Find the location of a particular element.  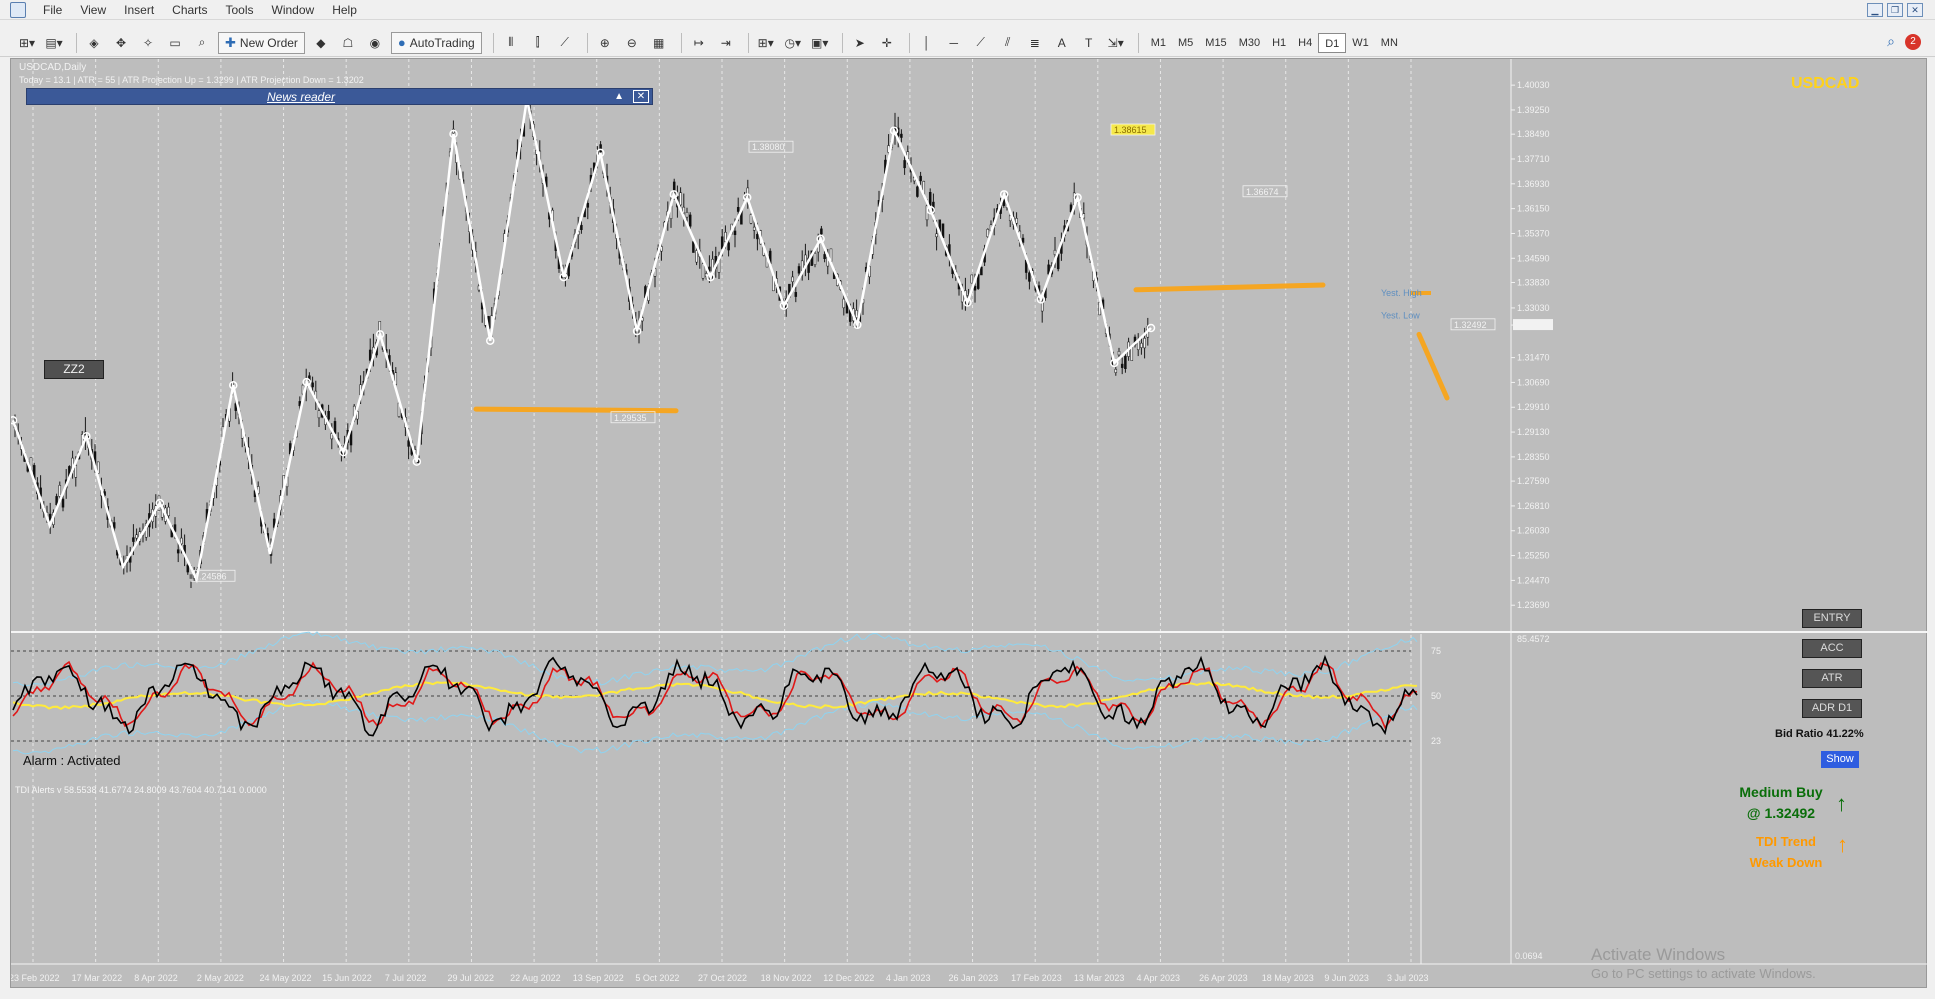

search-icon: ⌕ is located at coordinates (1891, 41).